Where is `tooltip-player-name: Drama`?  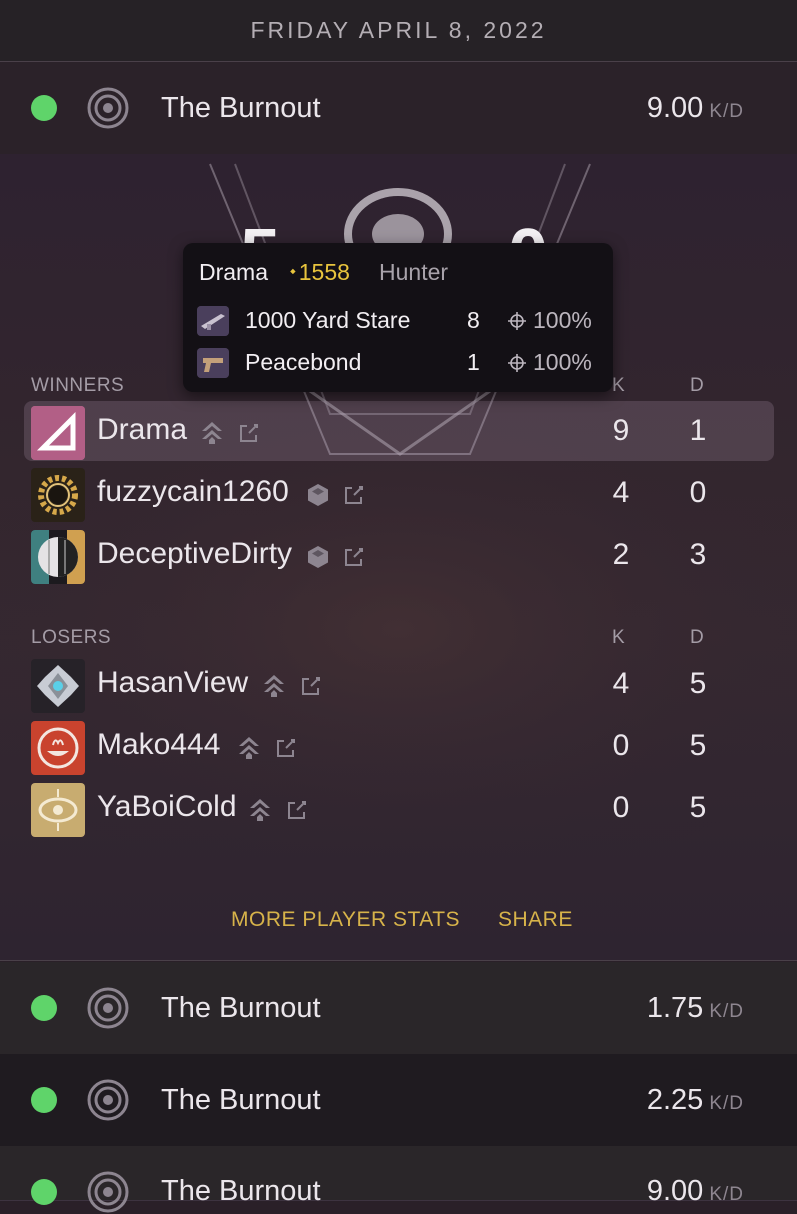
tooltip-player-name: Drama is located at coordinates (234, 272).